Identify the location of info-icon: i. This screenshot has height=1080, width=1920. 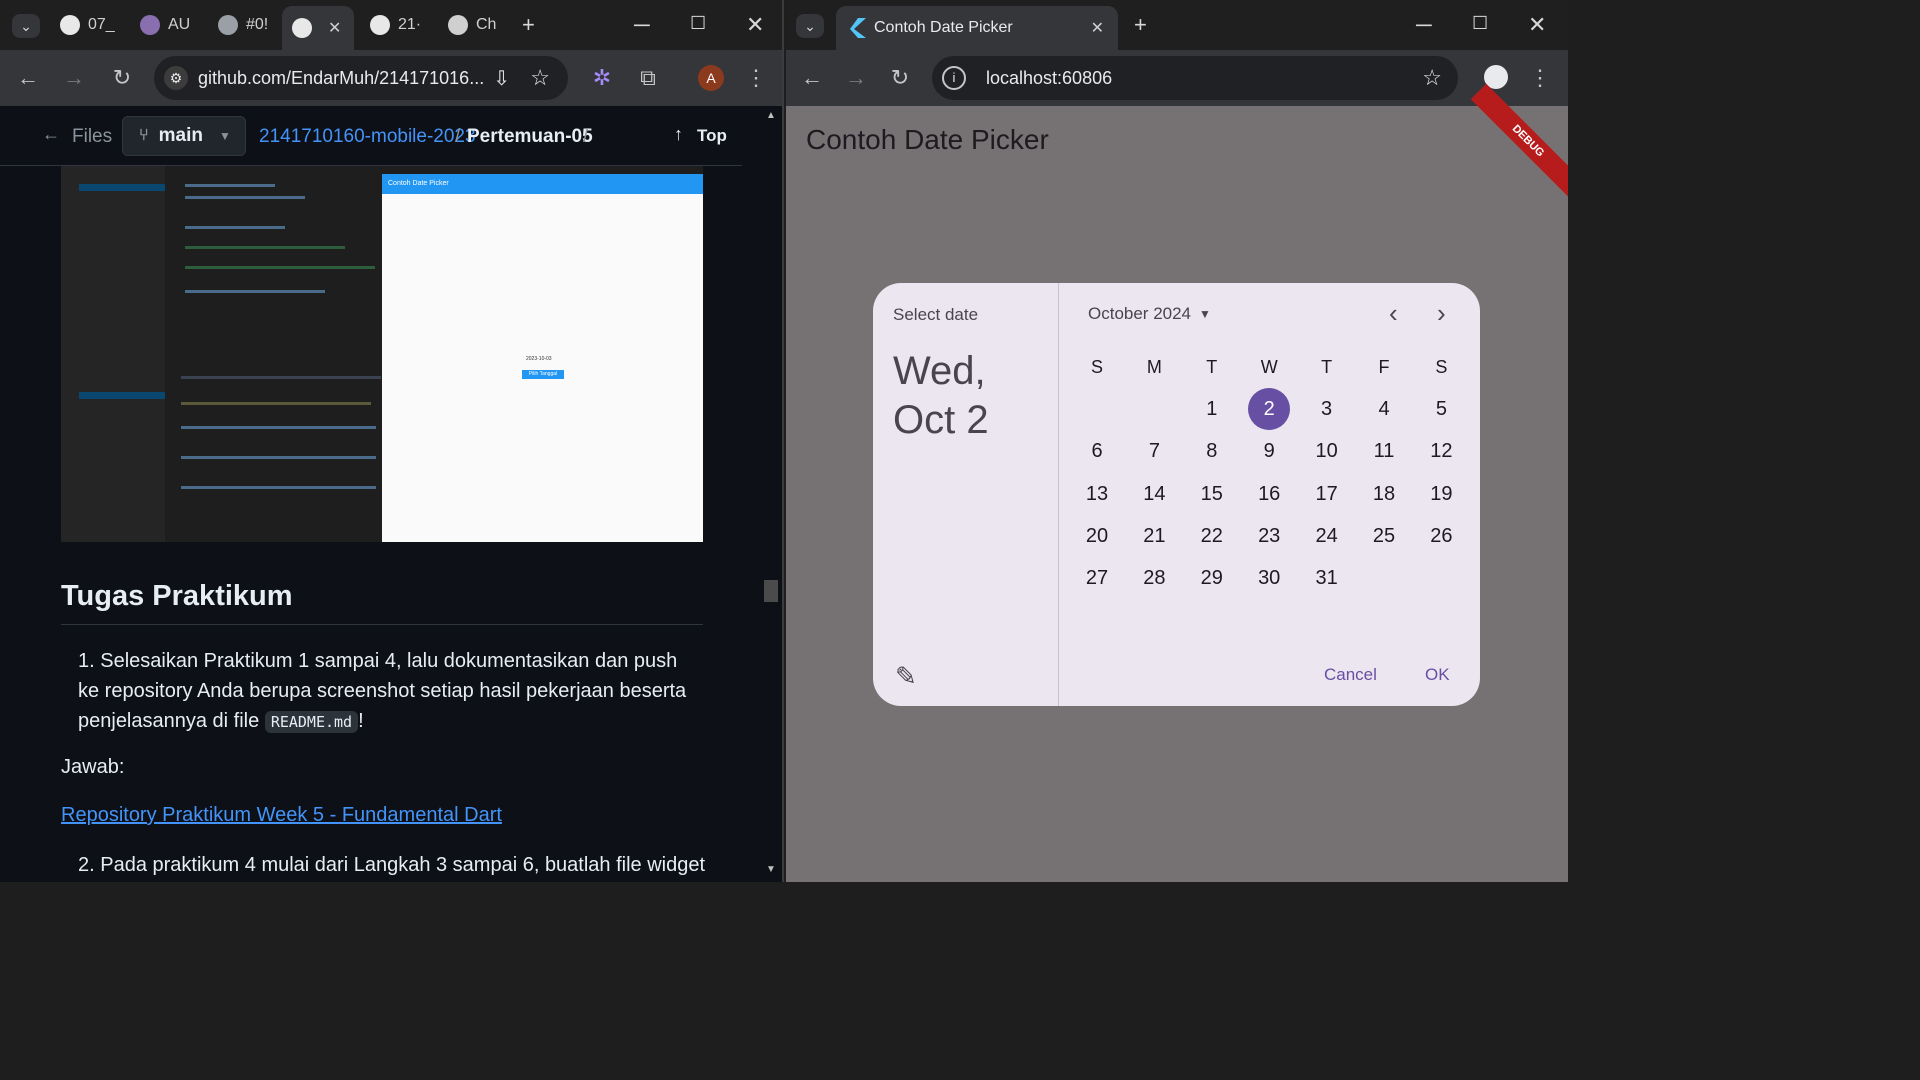
(954, 78).